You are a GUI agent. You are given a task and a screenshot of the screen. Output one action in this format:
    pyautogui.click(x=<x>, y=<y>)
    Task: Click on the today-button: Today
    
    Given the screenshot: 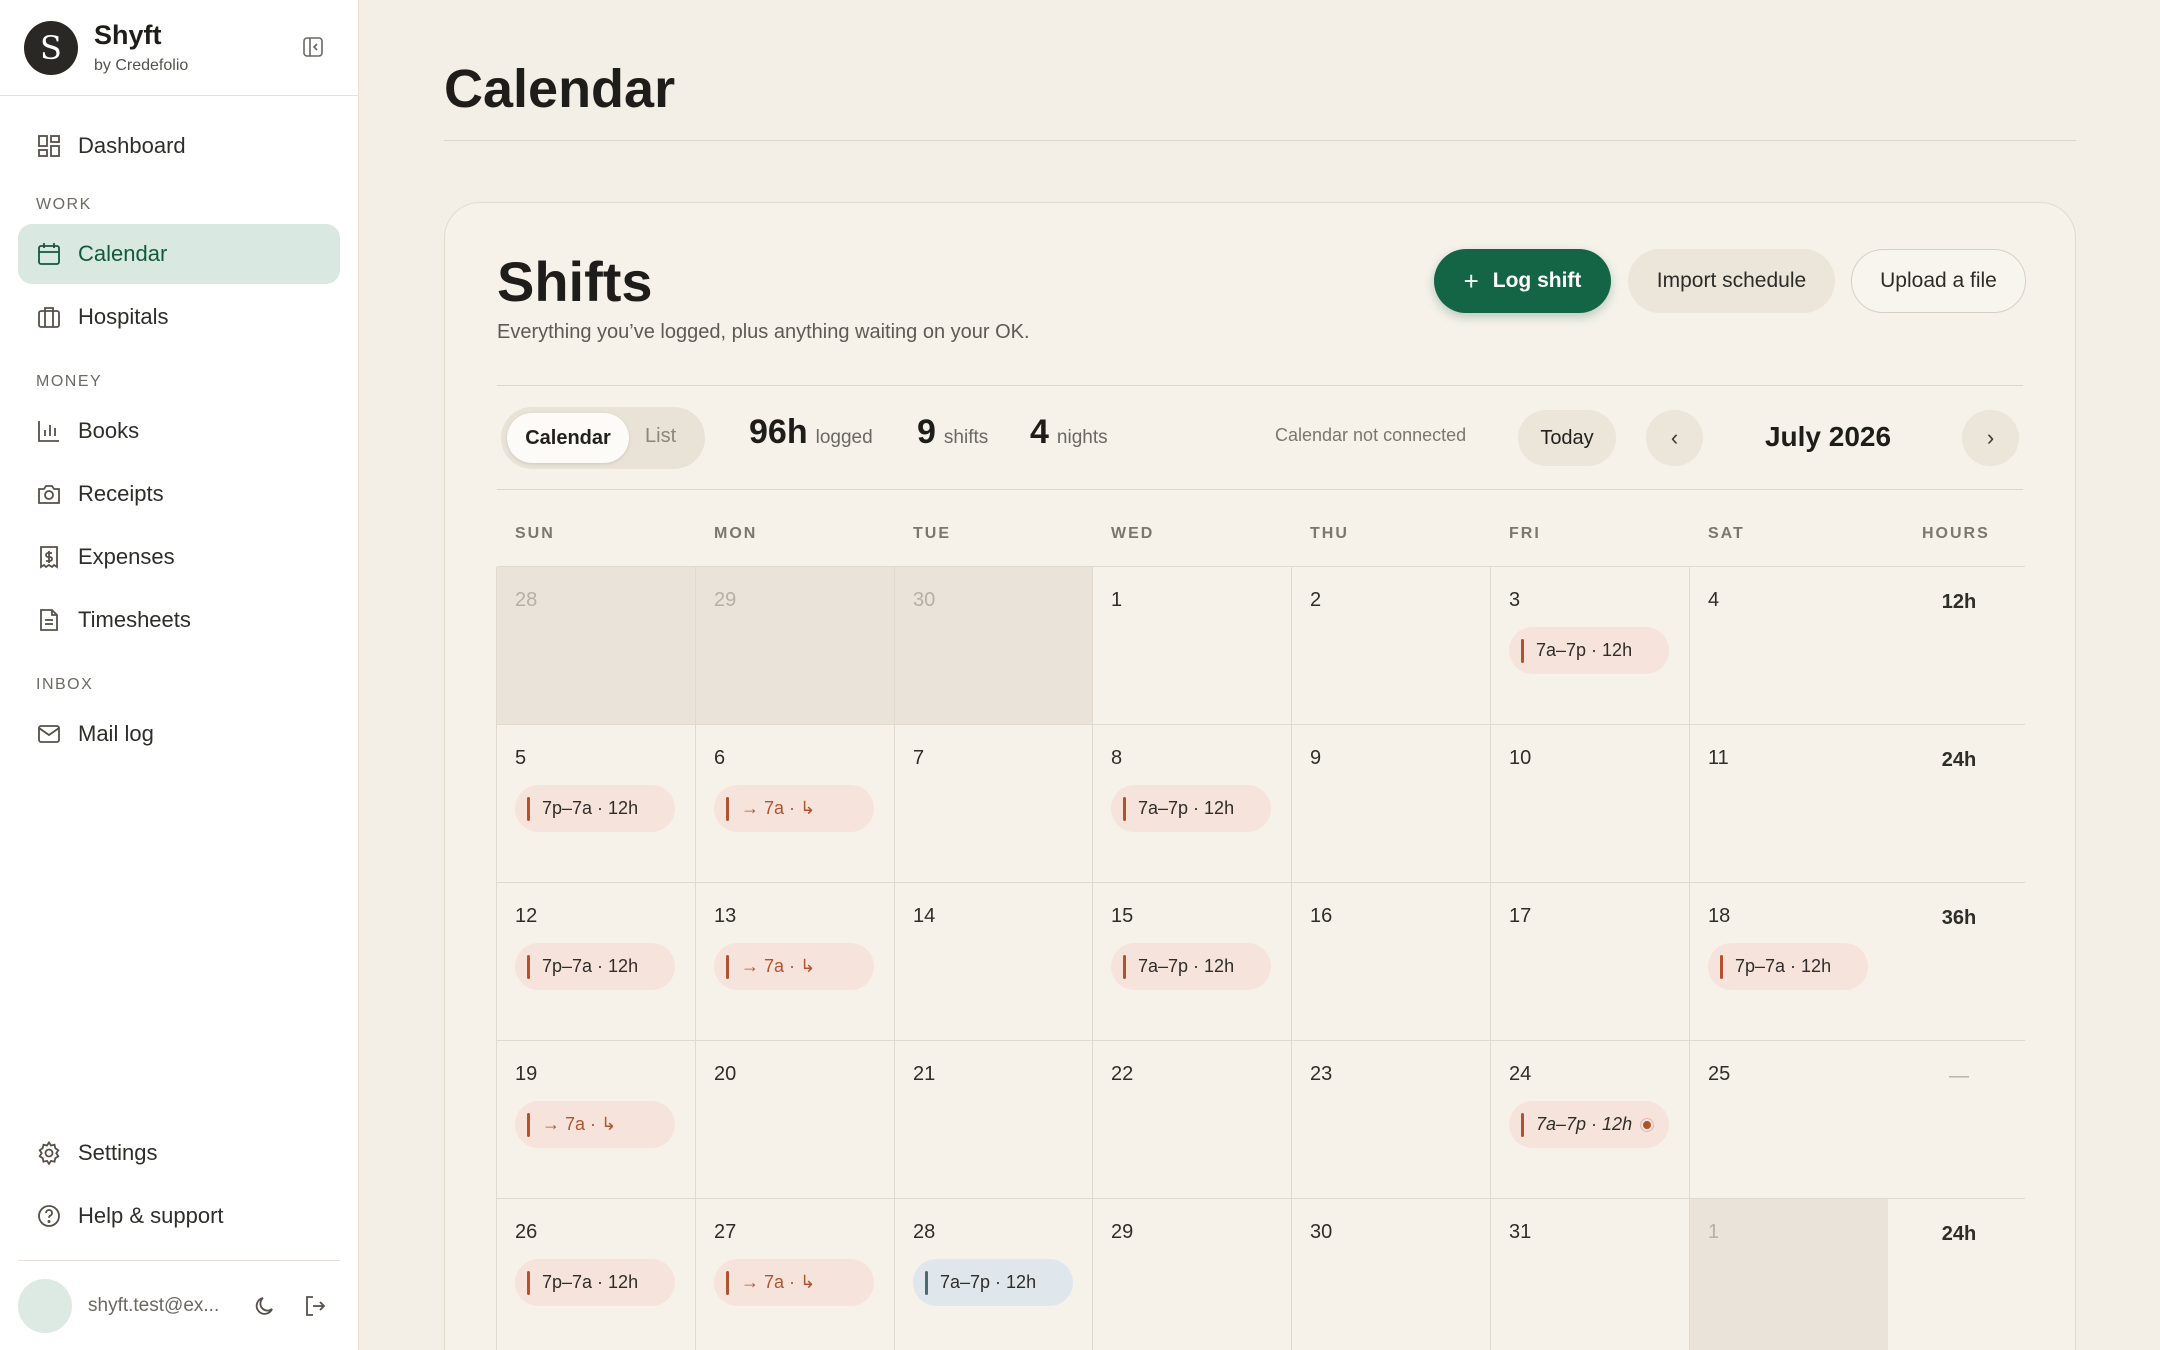 What is the action you would take?
    pyautogui.click(x=1567, y=438)
    